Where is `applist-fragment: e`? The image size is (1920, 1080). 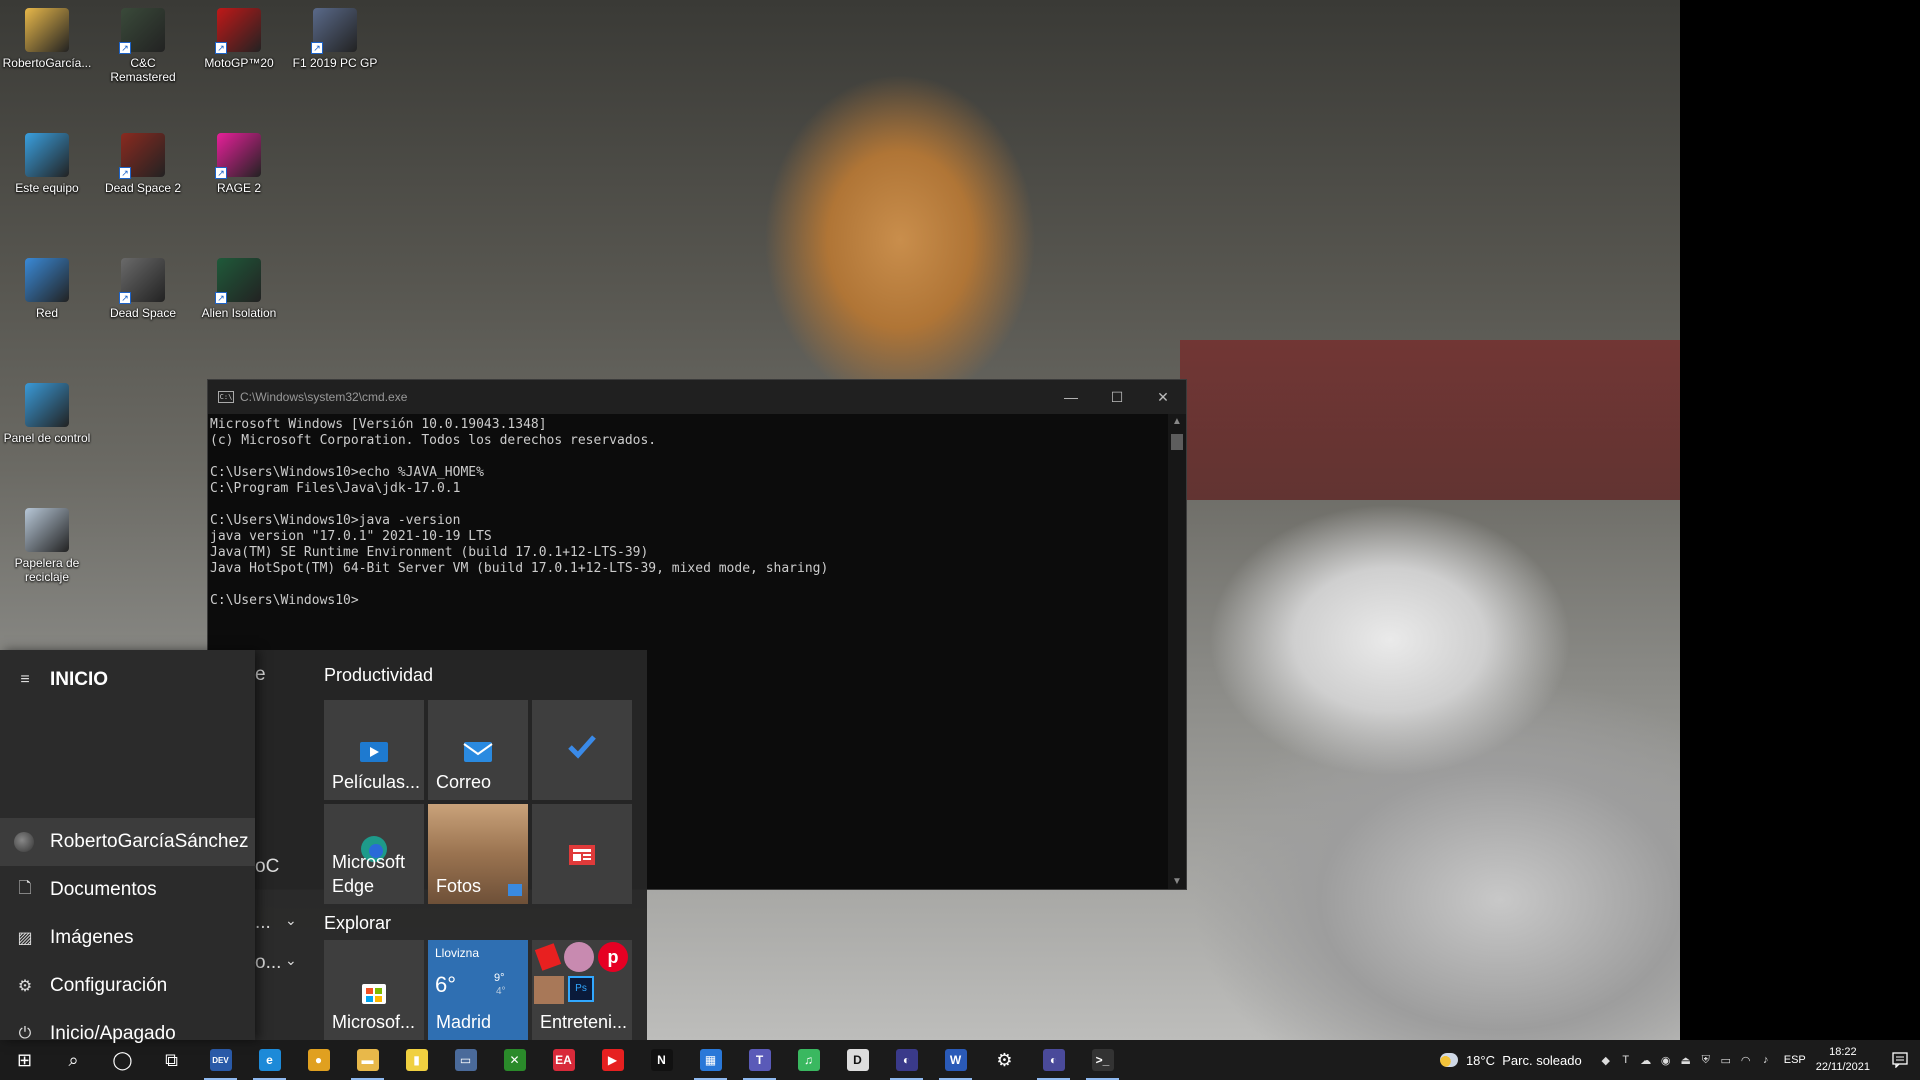
applist-fragment: e is located at coordinates (260, 675).